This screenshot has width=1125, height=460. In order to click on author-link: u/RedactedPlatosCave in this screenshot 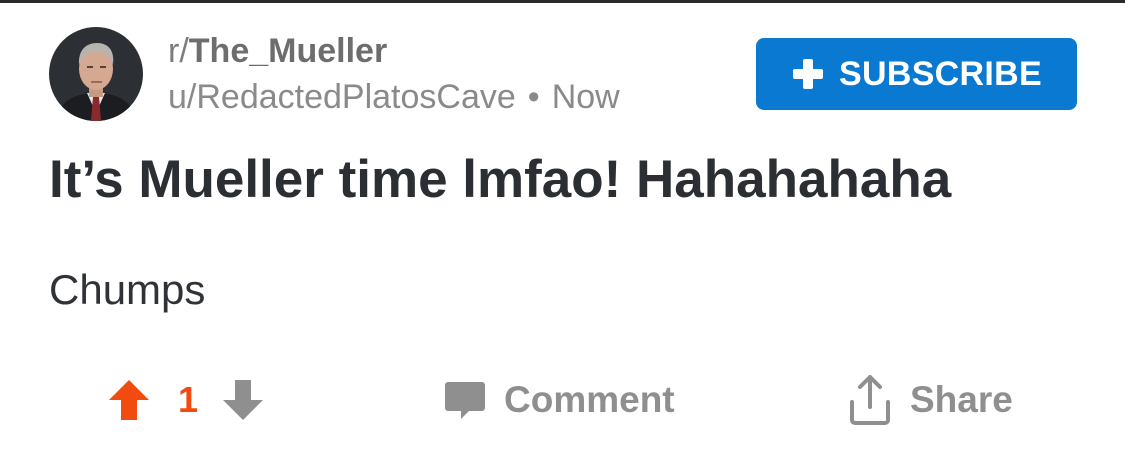, I will do `click(342, 97)`.